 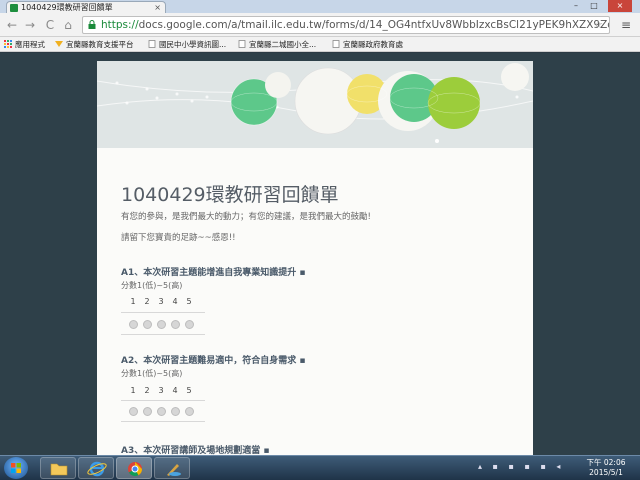 I want to click on bookmark-apps: 應用程式, so click(x=24, y=44).